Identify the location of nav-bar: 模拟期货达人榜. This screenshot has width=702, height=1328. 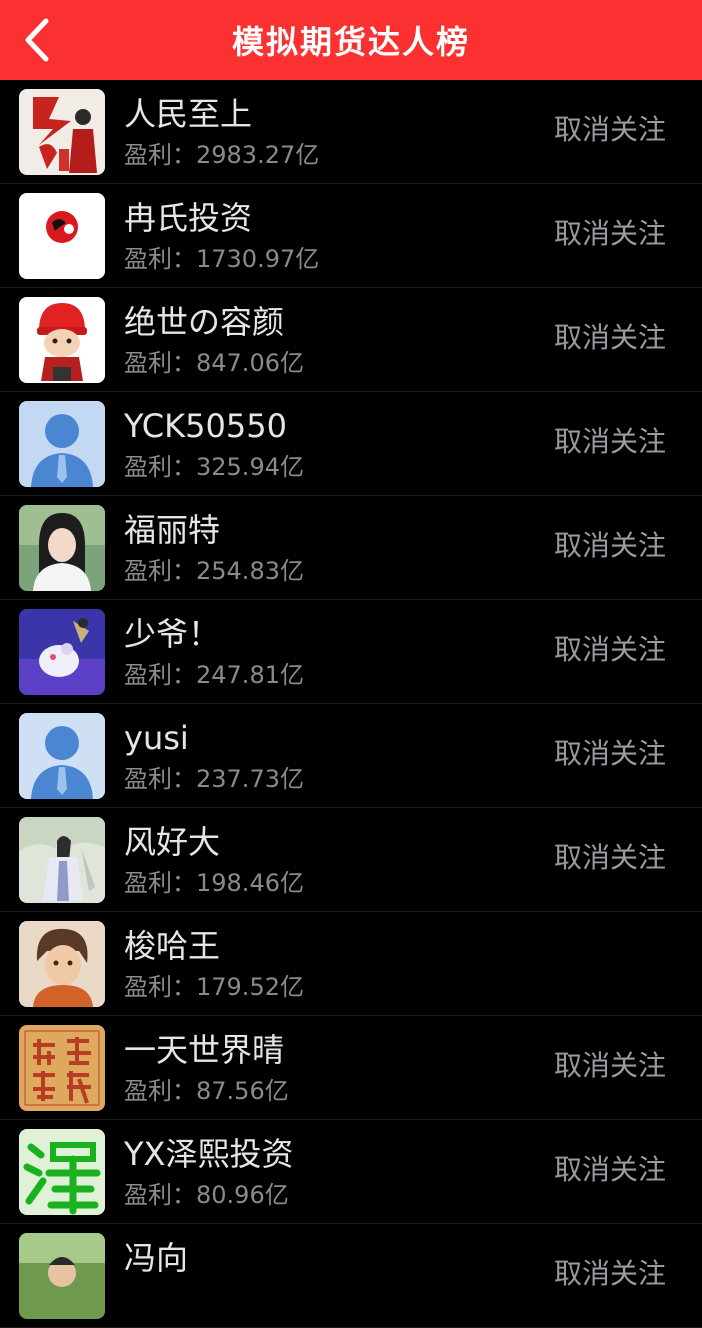
(351, 40).